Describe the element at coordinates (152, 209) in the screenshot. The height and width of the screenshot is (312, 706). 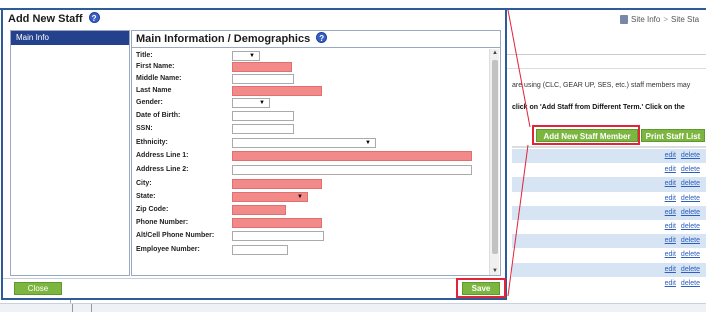
I see `zip-code-label: Zip Code:` at that location.